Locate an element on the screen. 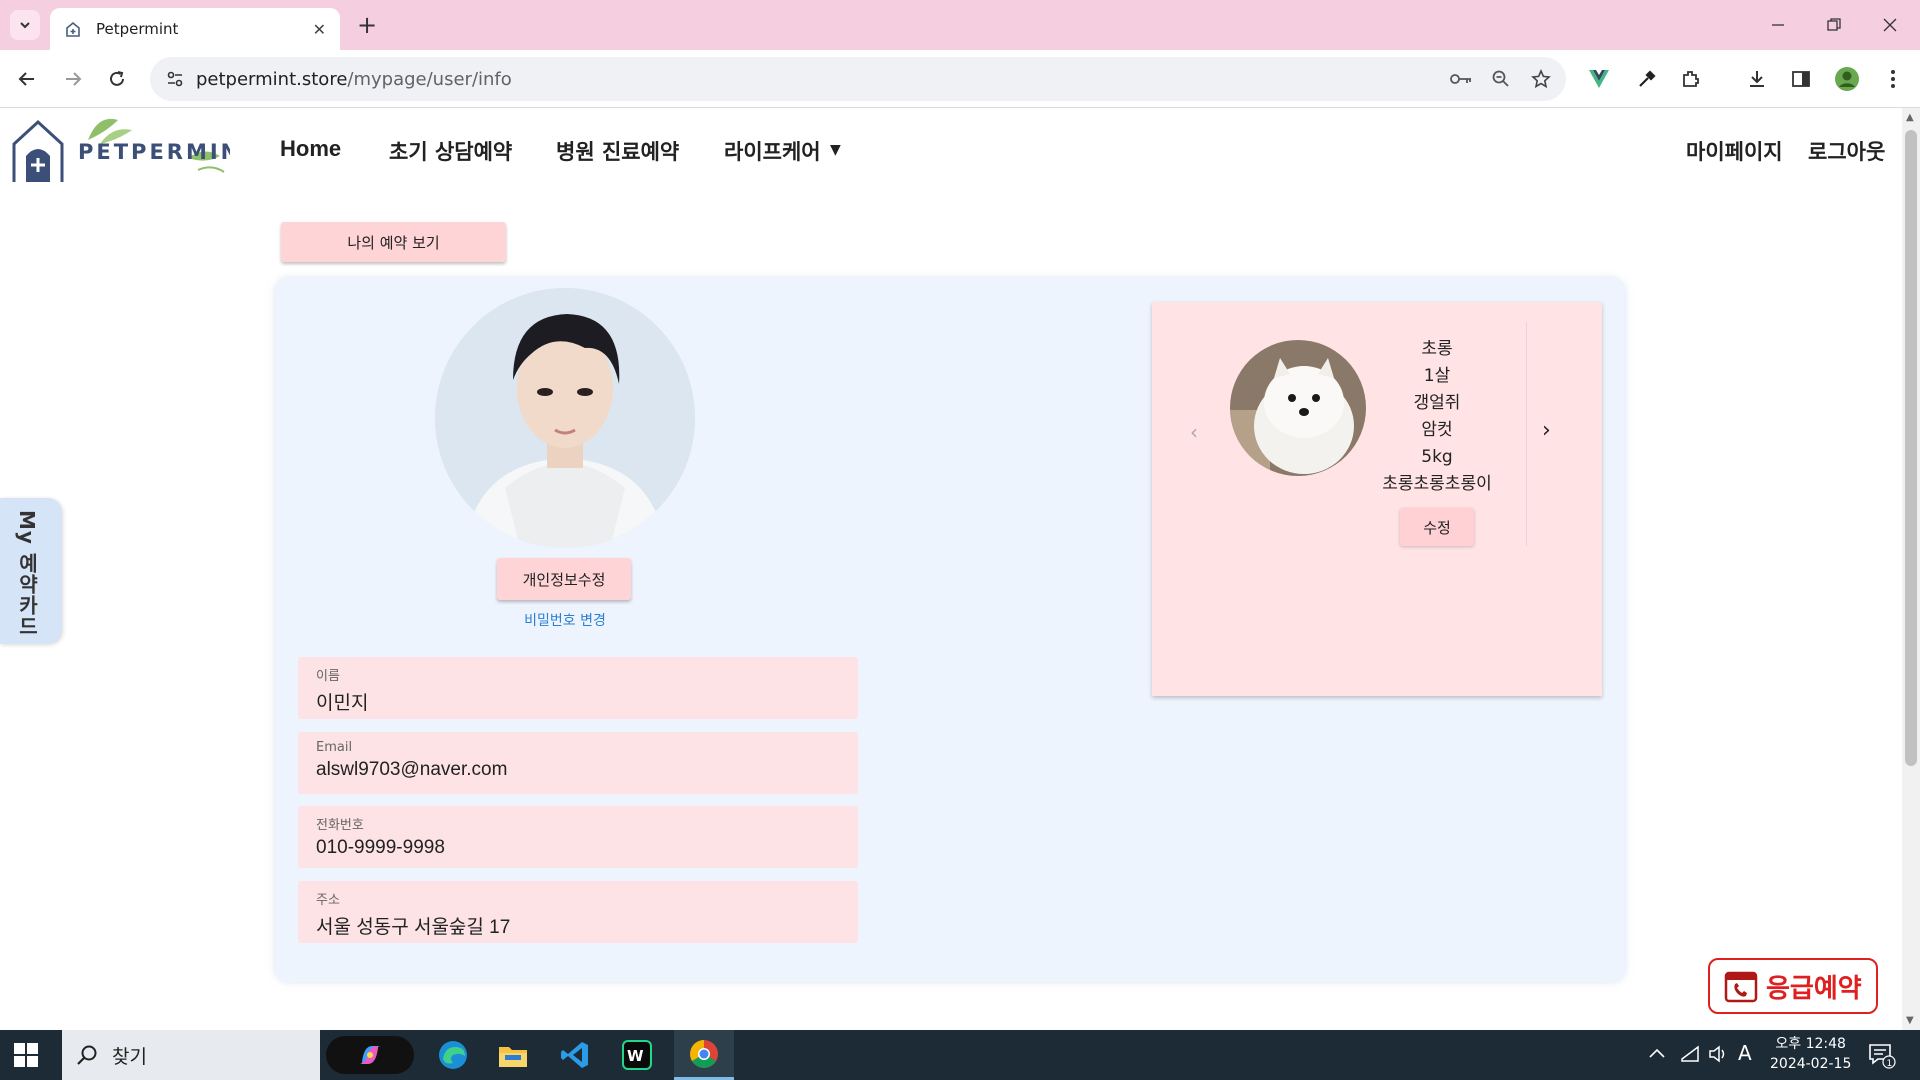  more-vert-icon is located at coordinates (1893, 79).